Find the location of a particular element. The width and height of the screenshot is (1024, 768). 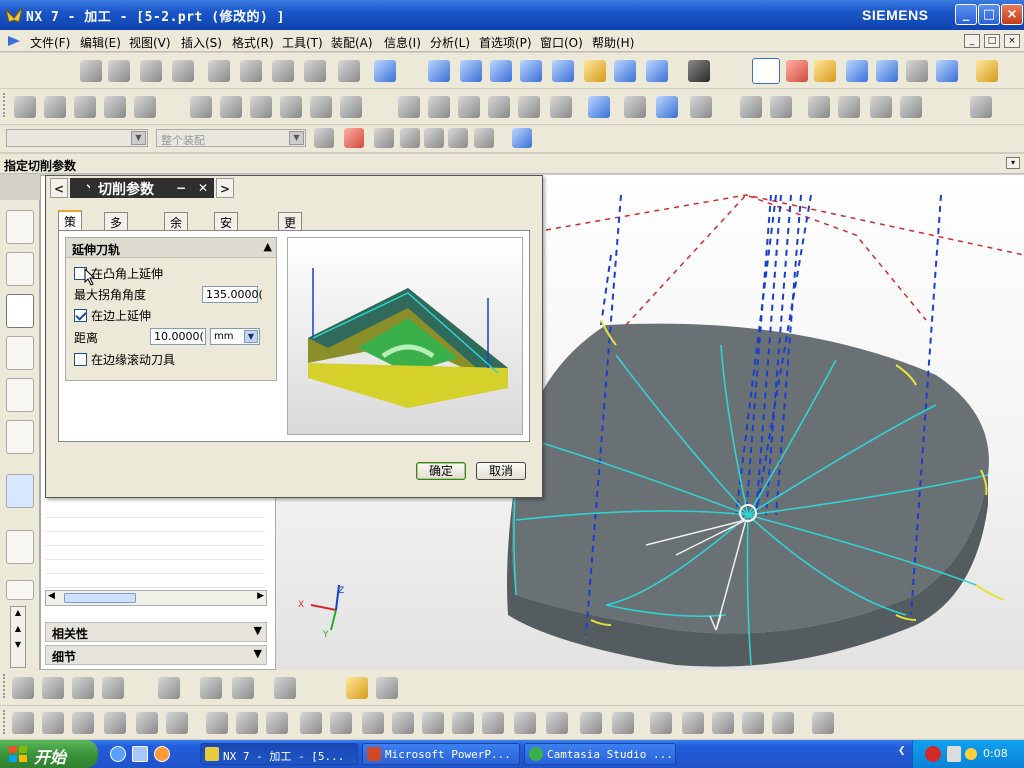

mirror-face-icon is located at coordinates (311, 723).